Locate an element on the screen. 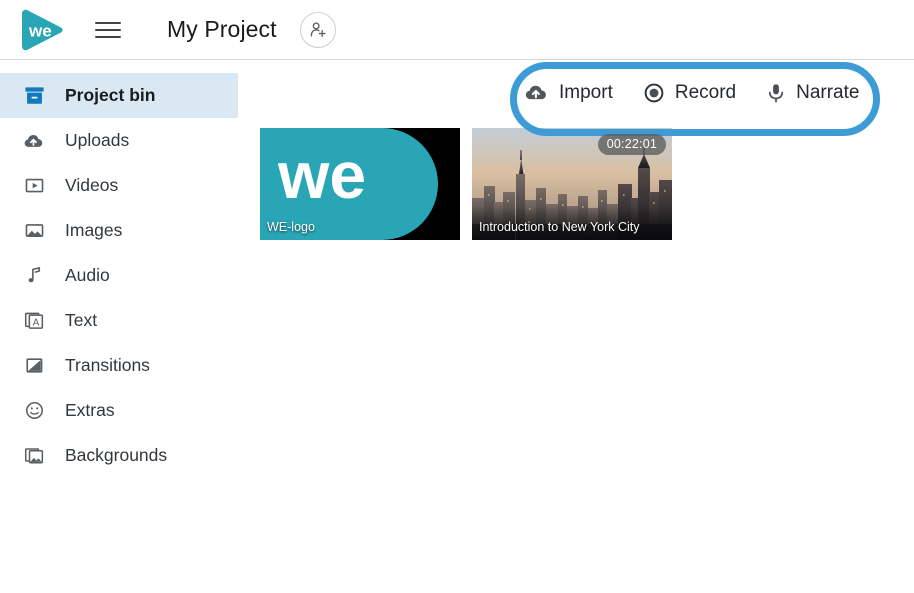 This screenshot has width=914, height=593. narrate-button: Narrate is located at coordinates (812, 93).